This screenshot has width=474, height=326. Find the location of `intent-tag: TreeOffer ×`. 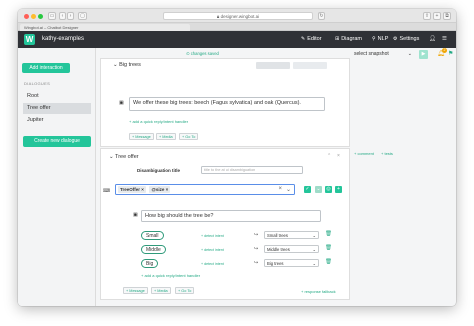

intent-tag: TreeOffer × is located at coordinates (132, 189).